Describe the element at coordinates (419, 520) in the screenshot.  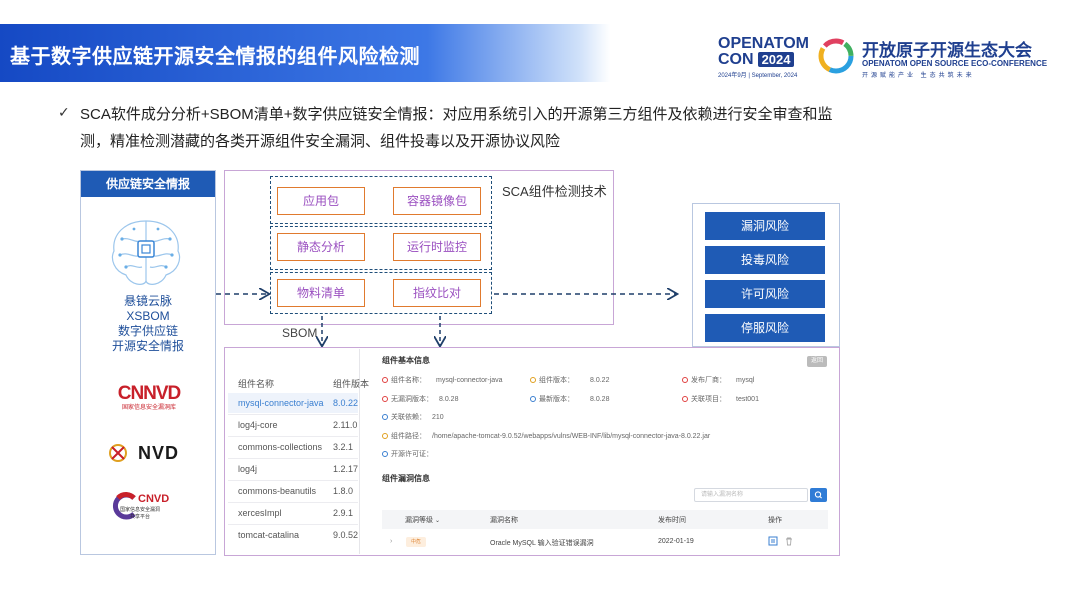
I see `vuln-col-level-label: 漏洞等级` at that location.